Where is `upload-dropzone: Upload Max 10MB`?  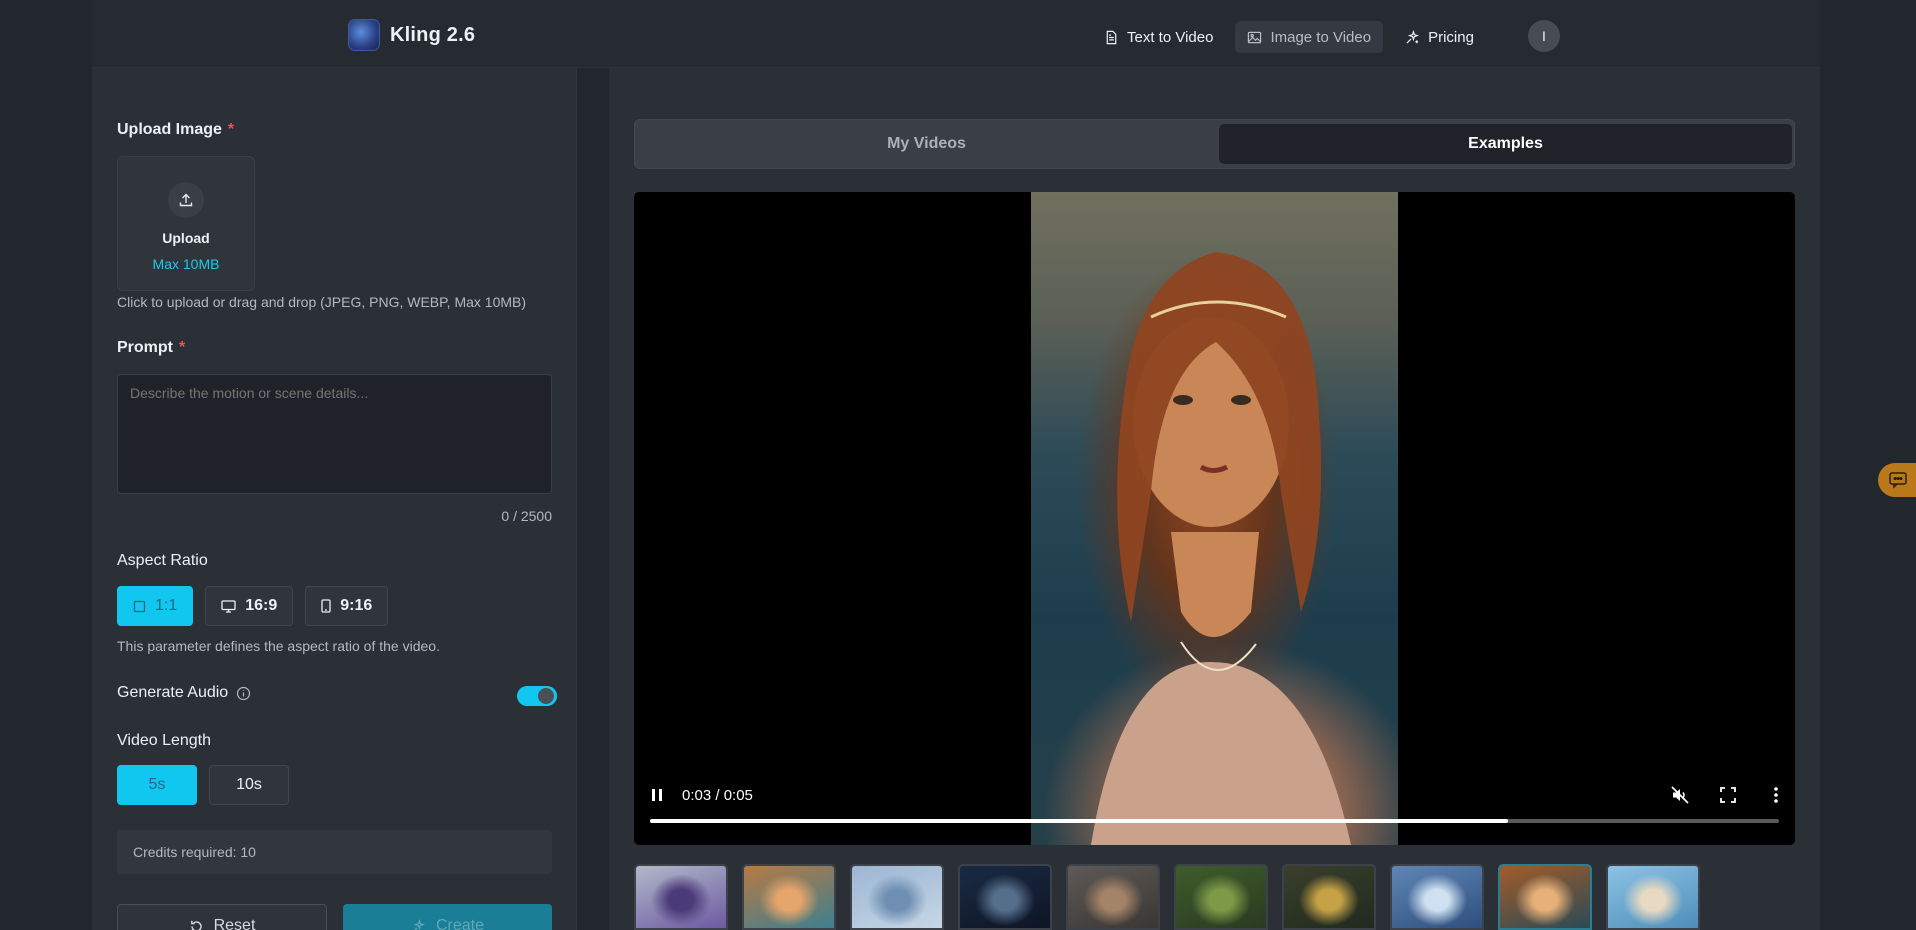 upload-dropzone: Upload Max 10MB is located at coordinates (186, 223).